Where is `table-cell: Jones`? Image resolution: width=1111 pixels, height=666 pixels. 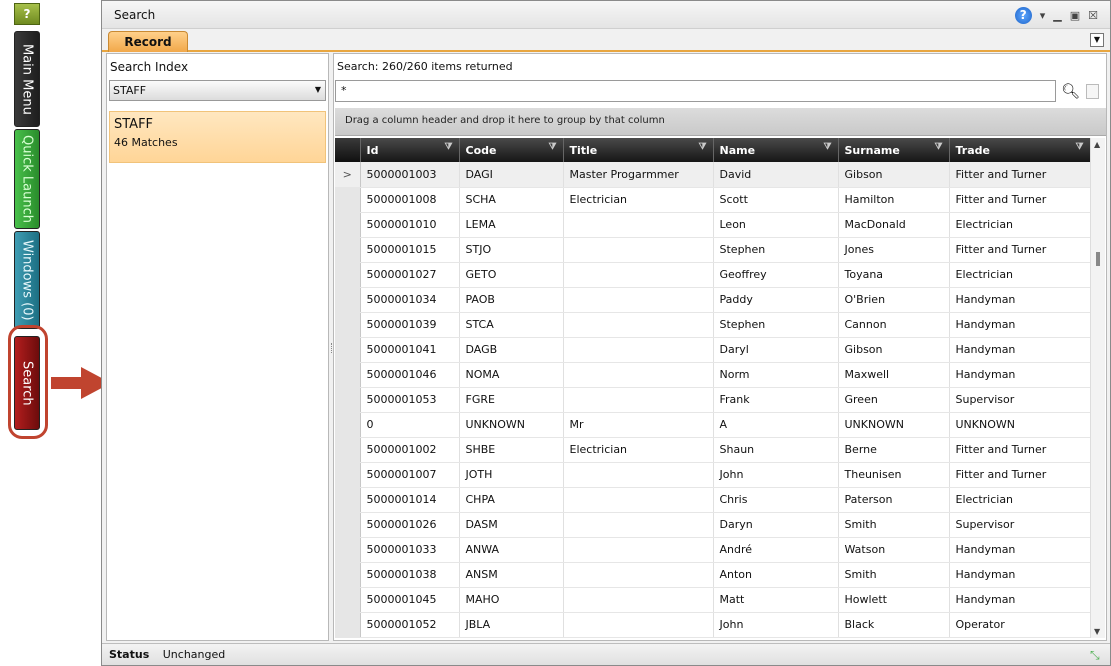 table-cell: Jones is located at coordinates (894, 250).